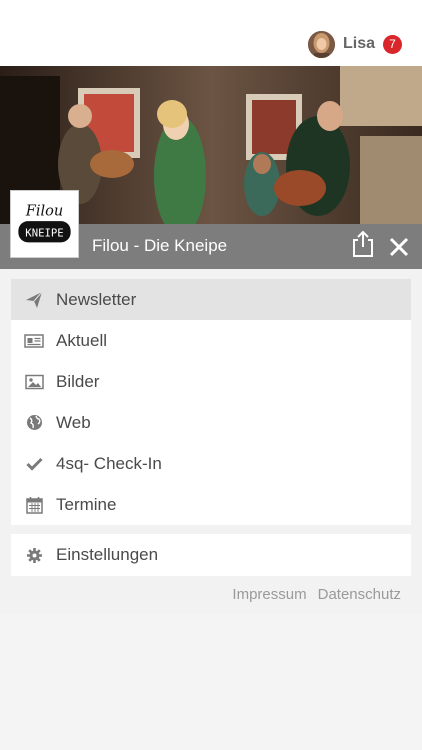  What do you see at coordinates (211, 463) in the screenshot?
I see `menu-item-4sq-check-in: 4sq- Check-In` at bounding box center [211, 463].